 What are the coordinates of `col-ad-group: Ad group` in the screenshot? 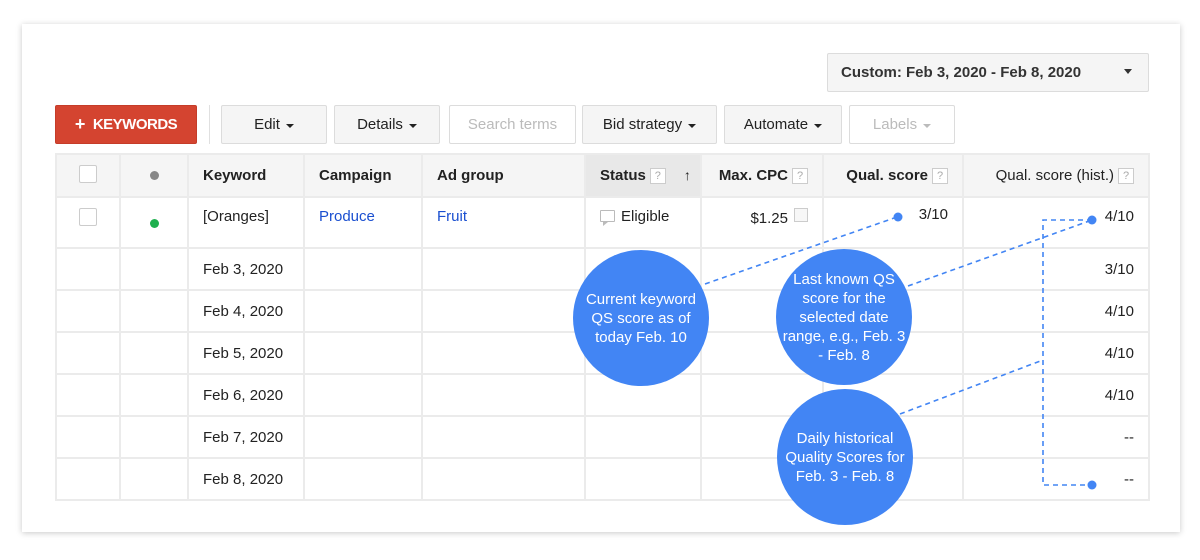 It's located at (503, 175).